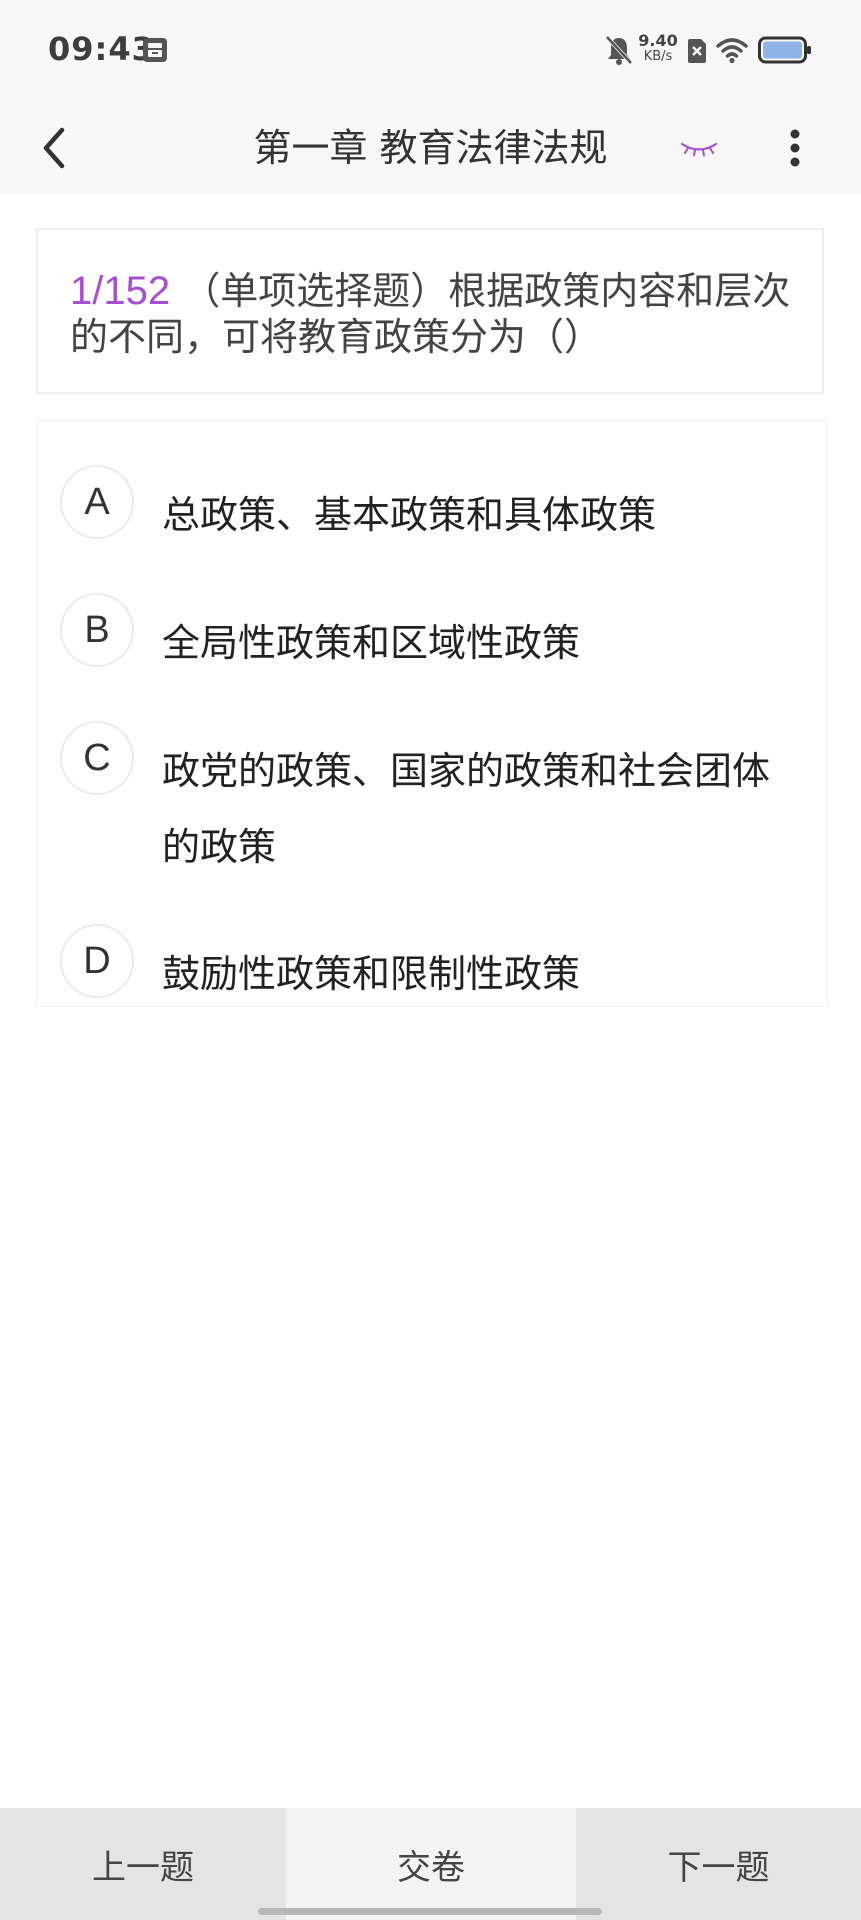  I want to click on option-text: 全局性政策和区域性政策, so click(371, 643).